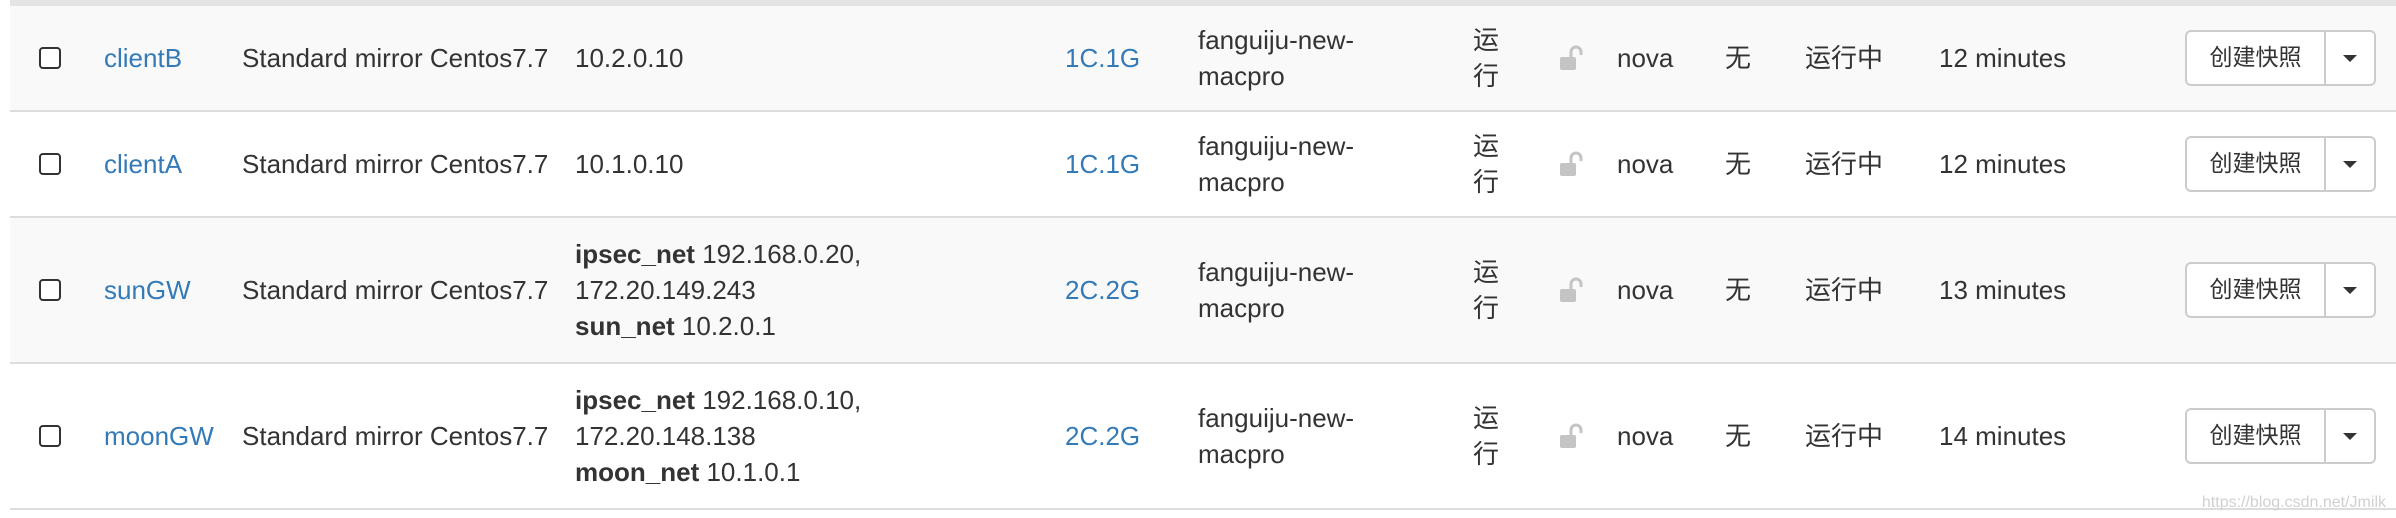 The image size is (2396, 518). I want to click on network-name: moon_net, so click(637, 472).